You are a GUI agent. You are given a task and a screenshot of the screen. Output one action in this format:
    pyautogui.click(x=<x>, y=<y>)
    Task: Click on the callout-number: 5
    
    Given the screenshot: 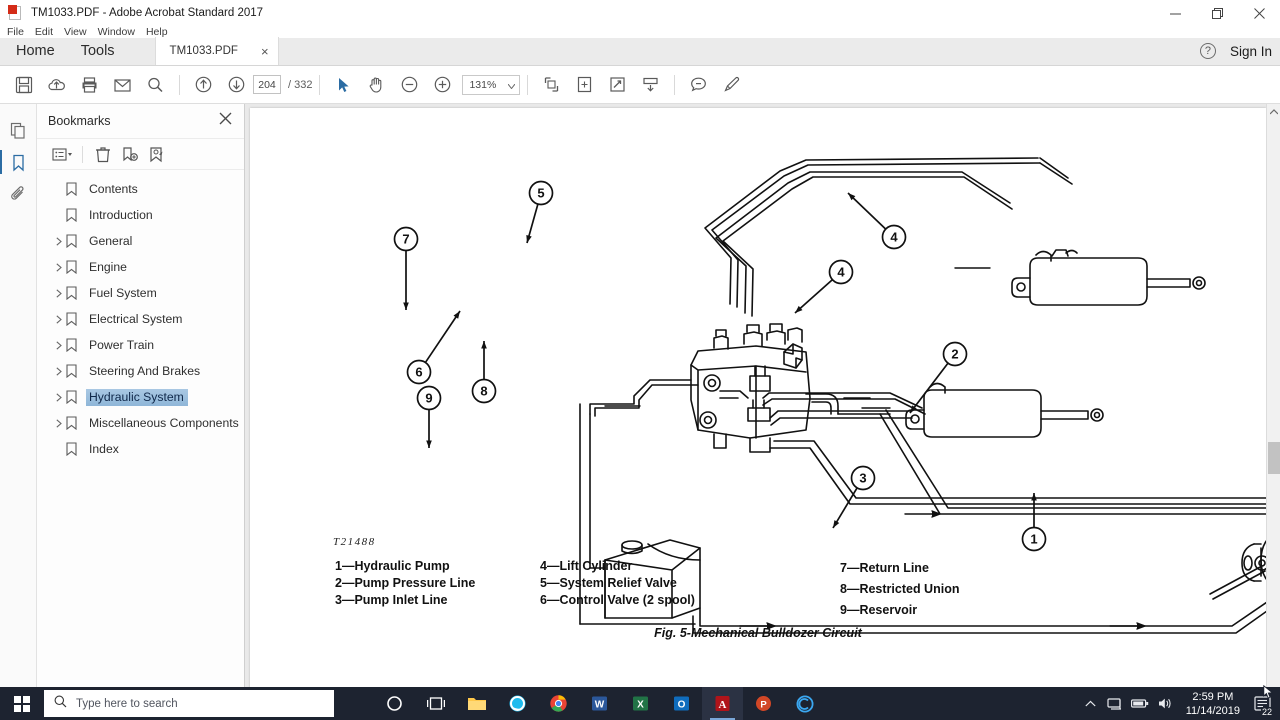 What is the action you would take?
    pyautogui.click(x=540, y=193)
    